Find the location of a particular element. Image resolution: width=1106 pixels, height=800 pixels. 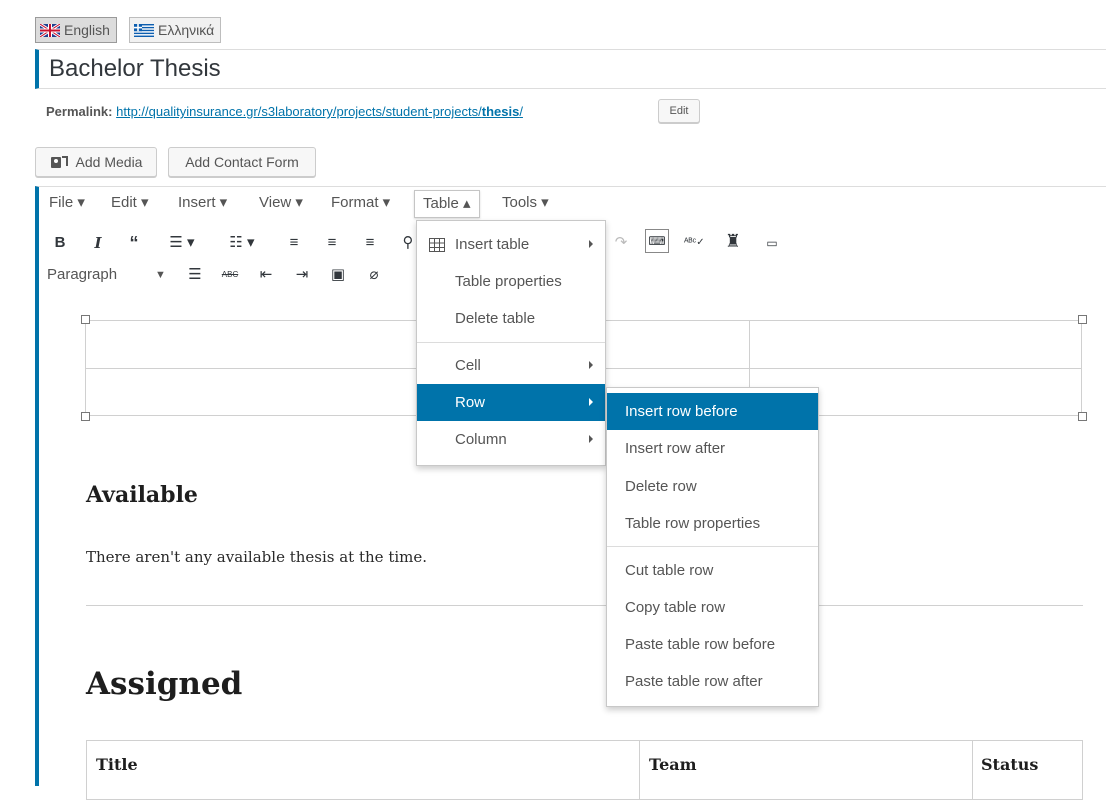

menu-item-column: Column is located at coordinates (511, 439).